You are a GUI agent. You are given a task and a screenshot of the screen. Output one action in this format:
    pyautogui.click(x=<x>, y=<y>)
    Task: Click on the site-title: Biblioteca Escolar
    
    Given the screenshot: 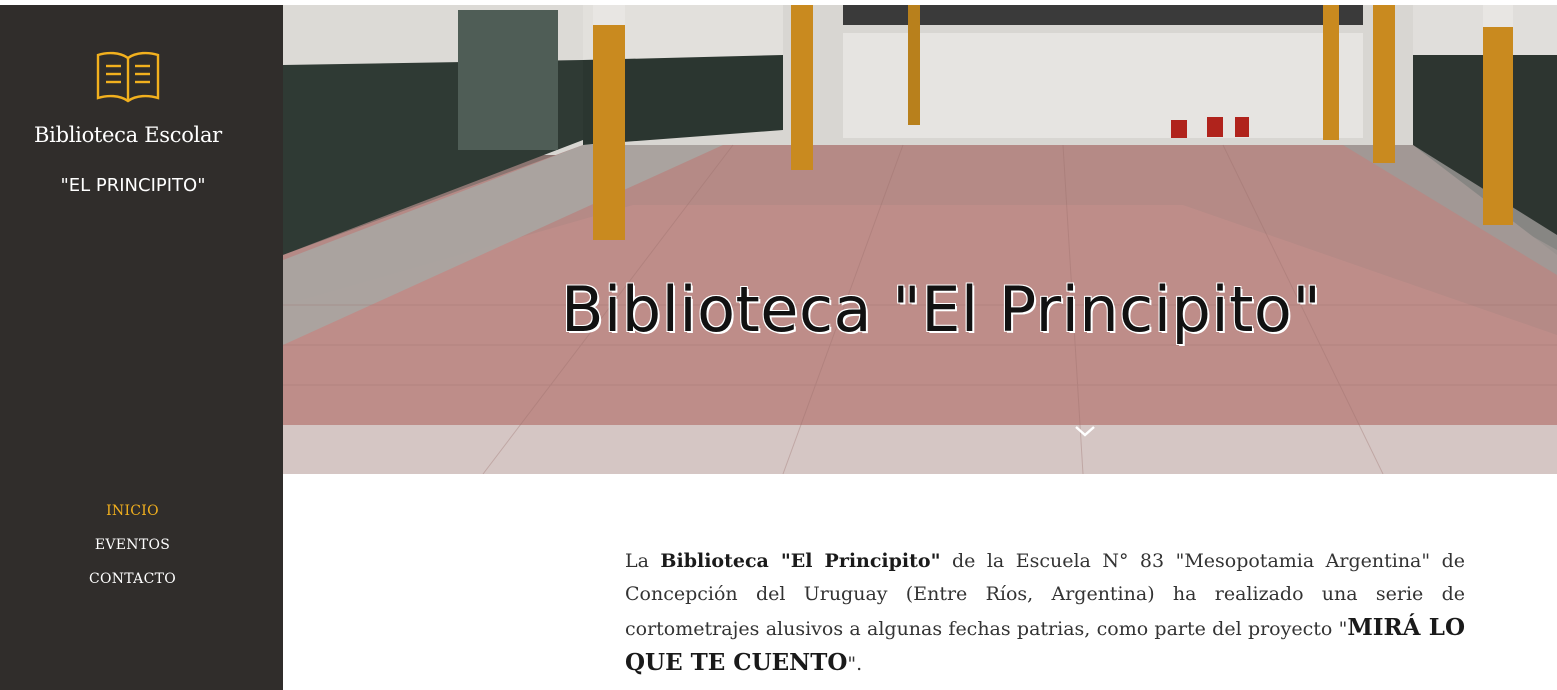 What is the action you would take?
    pyautogui.click(x=128, y=135)
    